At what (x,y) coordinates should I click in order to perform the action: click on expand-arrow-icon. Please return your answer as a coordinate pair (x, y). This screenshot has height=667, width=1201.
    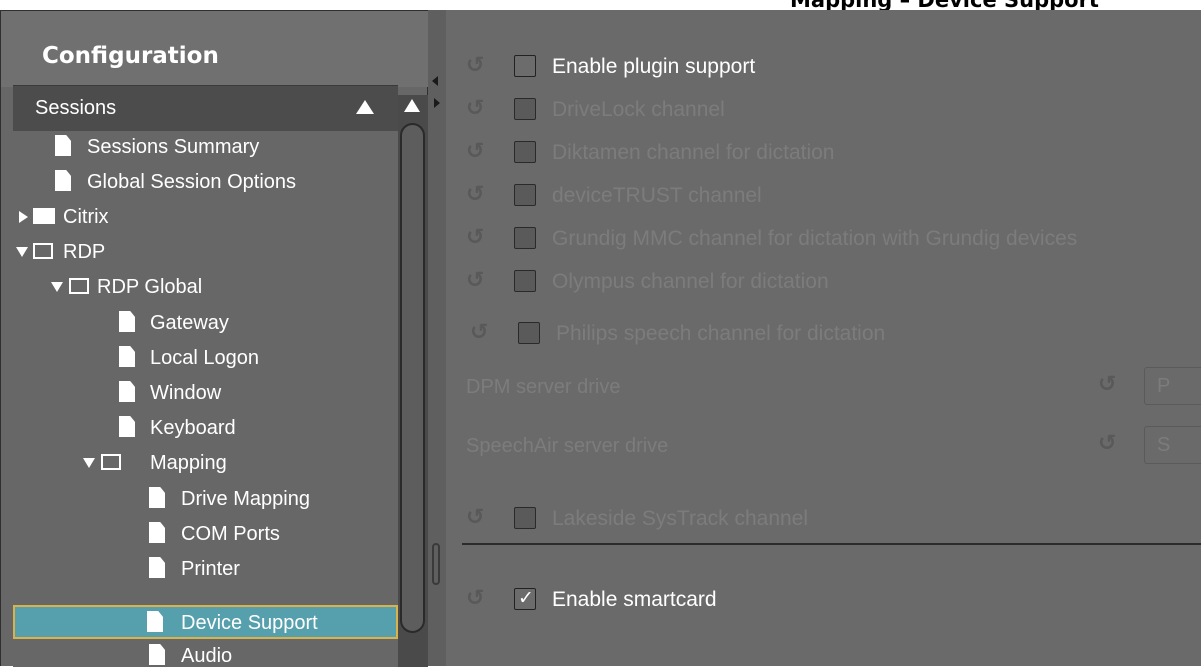
    Looking at the image, I should click on (23, 217).